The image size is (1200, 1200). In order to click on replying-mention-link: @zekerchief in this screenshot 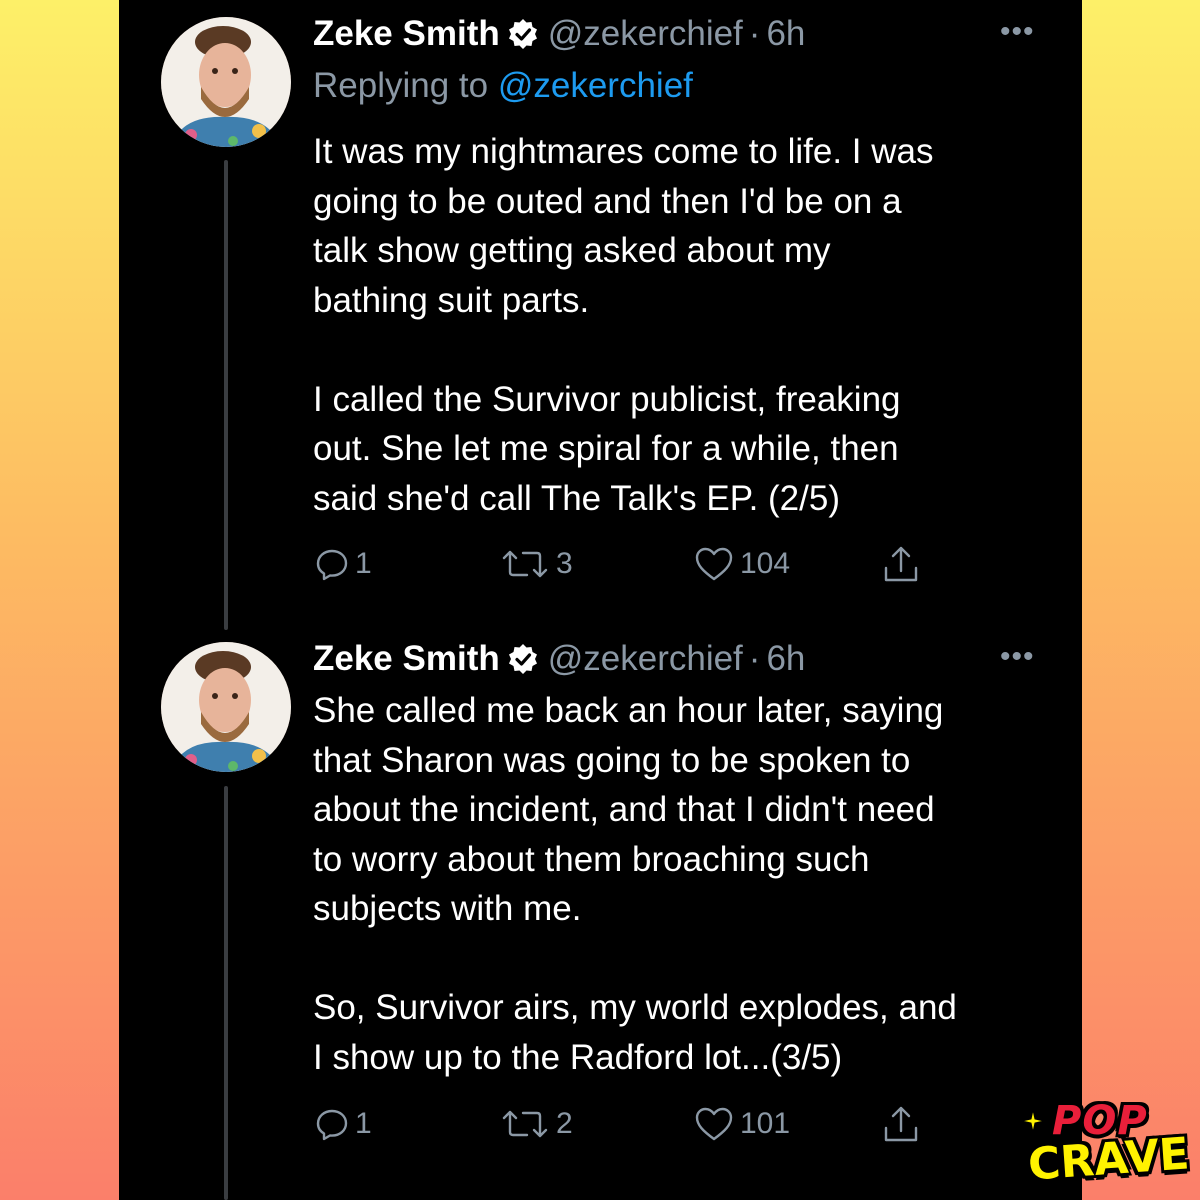, I will do `click(595, 85)`.